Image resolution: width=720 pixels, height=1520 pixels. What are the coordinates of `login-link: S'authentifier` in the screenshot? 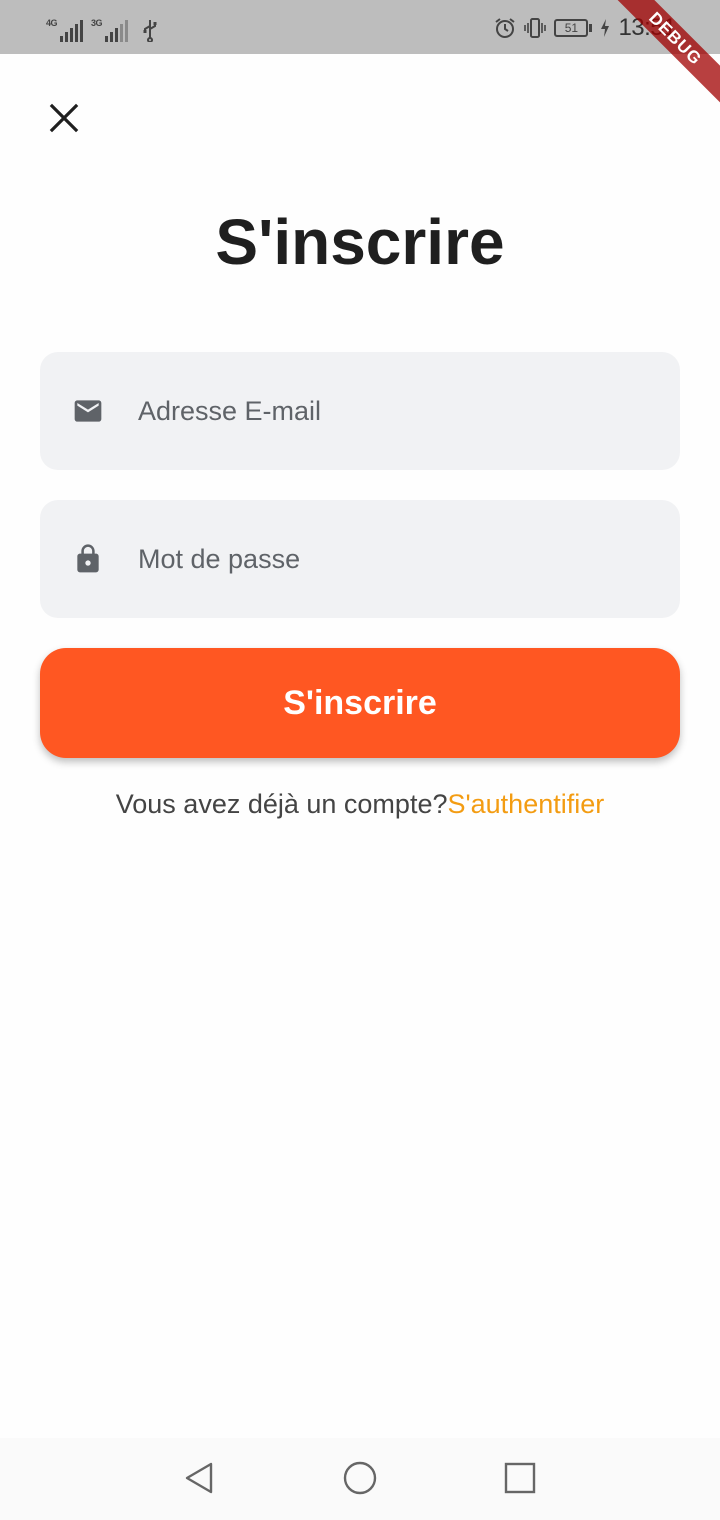 It's located at (525, 804).